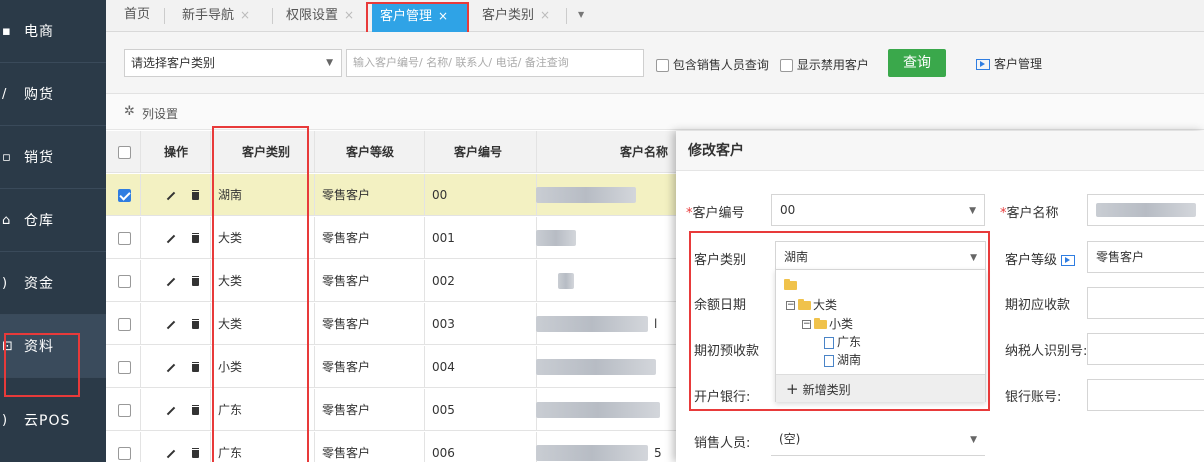  What do you see at coordinates (811, 304) in the screenshot?
I see `tree-node-big: − 大类` at bounding box center [811, 304].